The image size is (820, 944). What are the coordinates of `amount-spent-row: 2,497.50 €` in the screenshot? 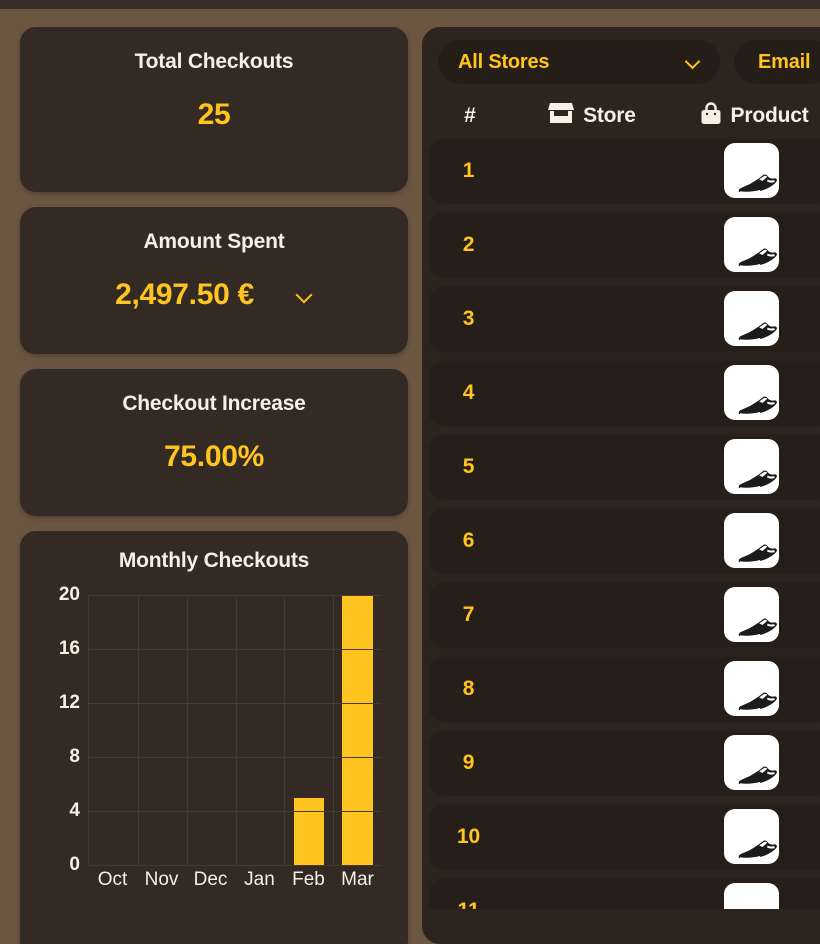 It's located at (214, 295).